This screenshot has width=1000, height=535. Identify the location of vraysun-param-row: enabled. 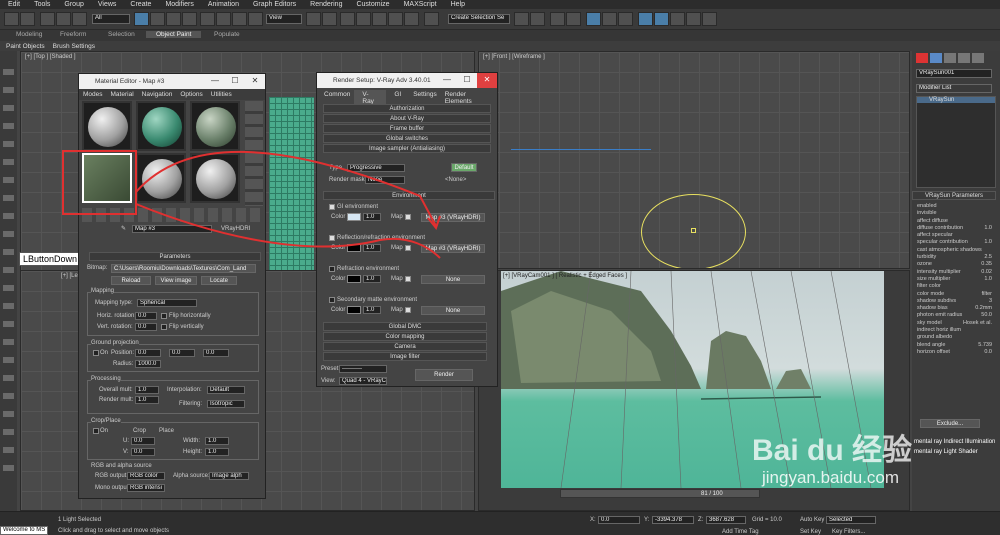
(956, 206).